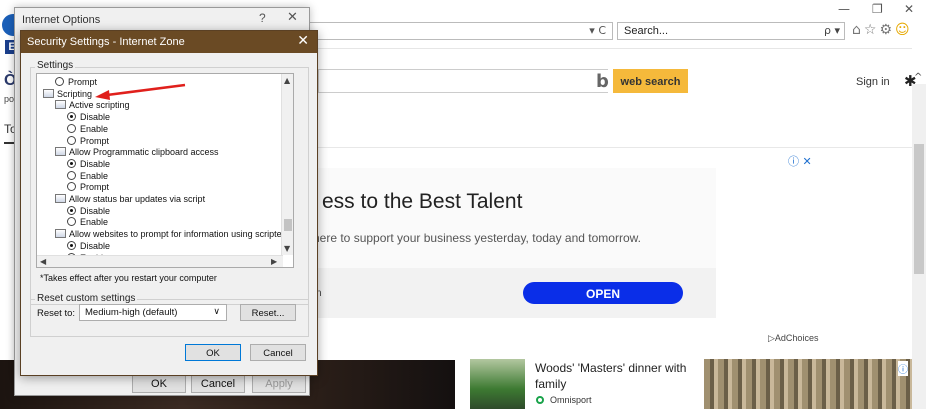 The height and width of the screenshot is (409, 926). I want to click on scroll-up-icon: ^, so click(918, 77).